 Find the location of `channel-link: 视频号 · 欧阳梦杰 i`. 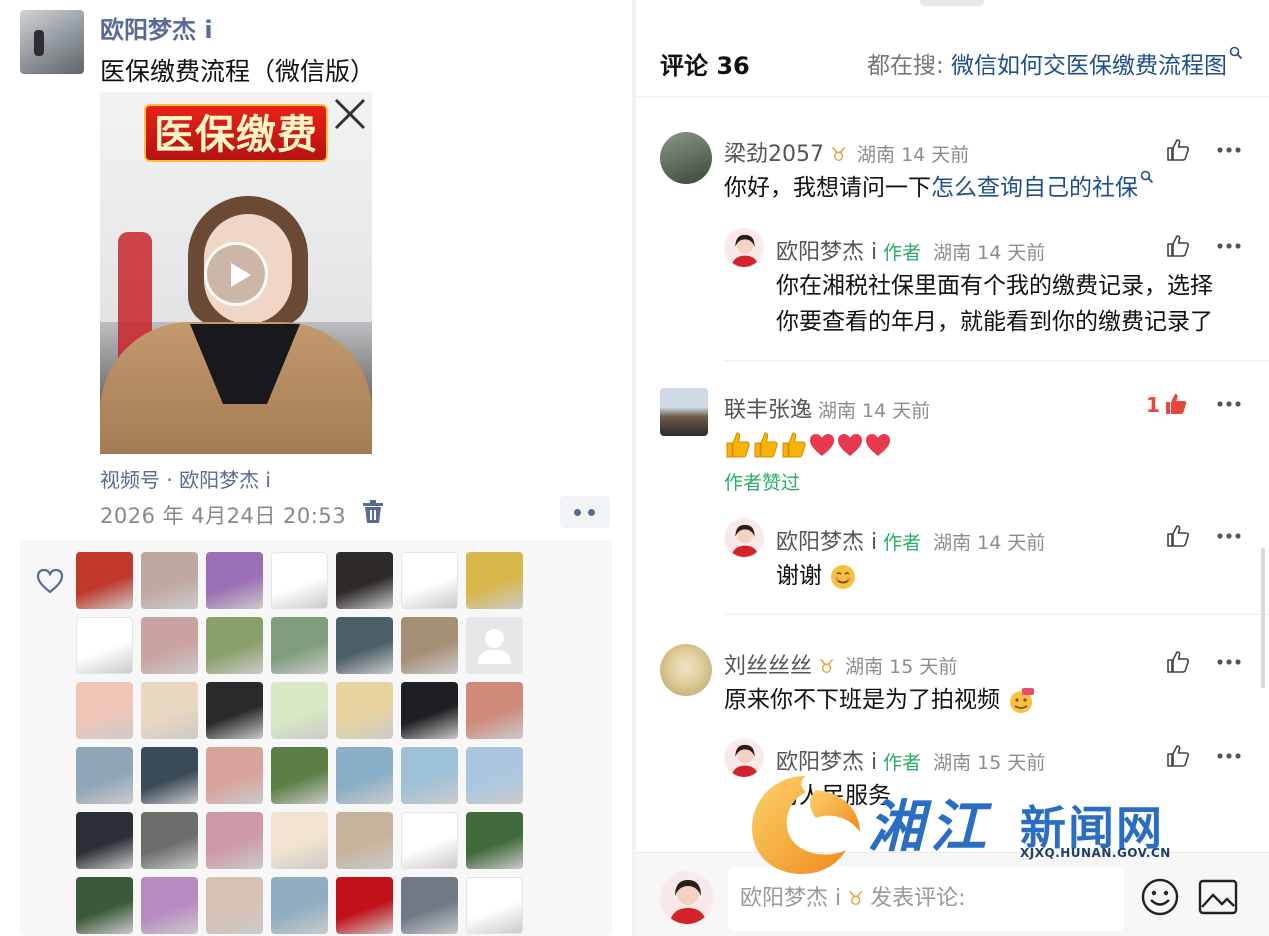

channel-link: 视频号 · 欧阳梦杰 i is located at coordinates (185, 478).